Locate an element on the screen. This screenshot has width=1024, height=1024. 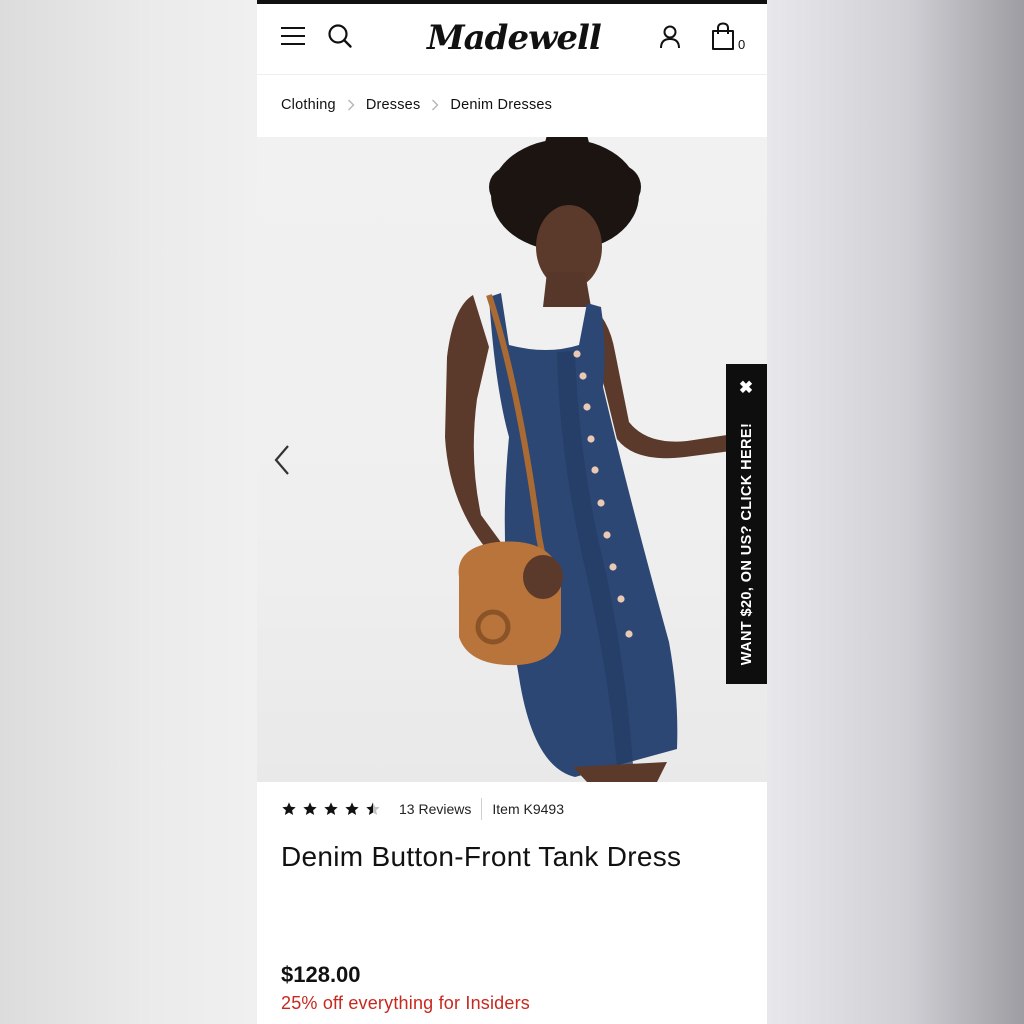
shopping-bag-icon is located at coordinates (723, 37).